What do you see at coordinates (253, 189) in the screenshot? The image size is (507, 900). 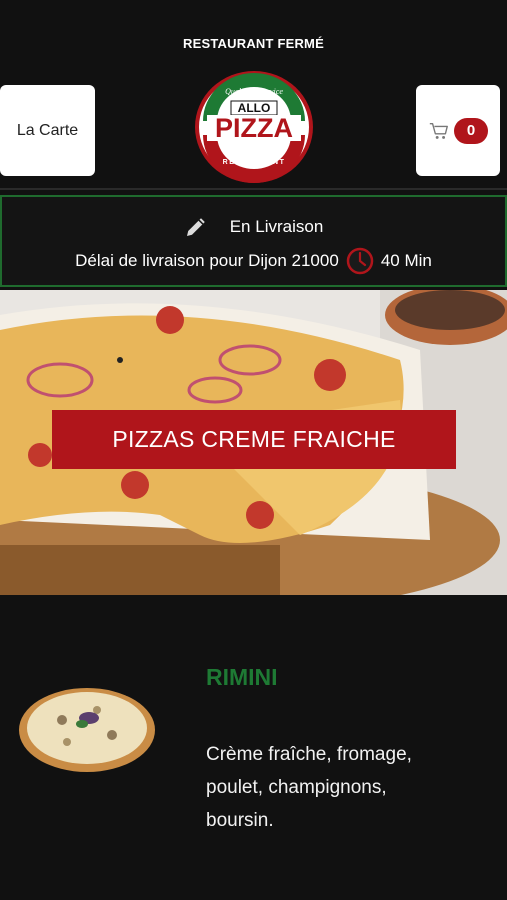 I see `header-divider` at bounding box center [253, 189].